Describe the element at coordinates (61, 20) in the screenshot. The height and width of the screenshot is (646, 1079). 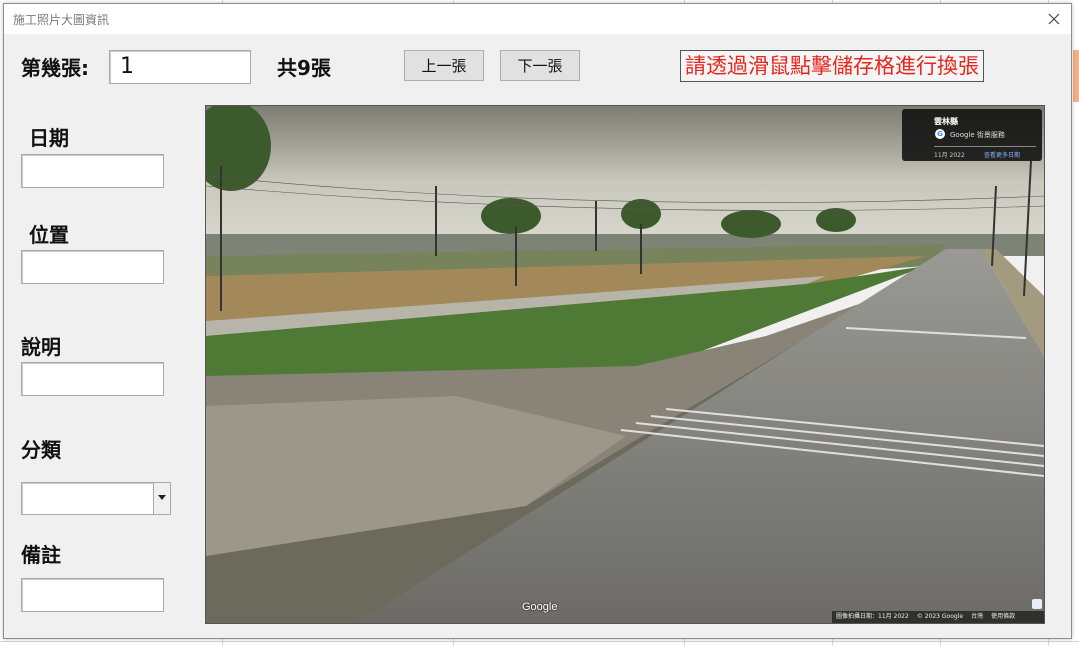
I see `window-title: 施工照片大圖資訊` at that location.